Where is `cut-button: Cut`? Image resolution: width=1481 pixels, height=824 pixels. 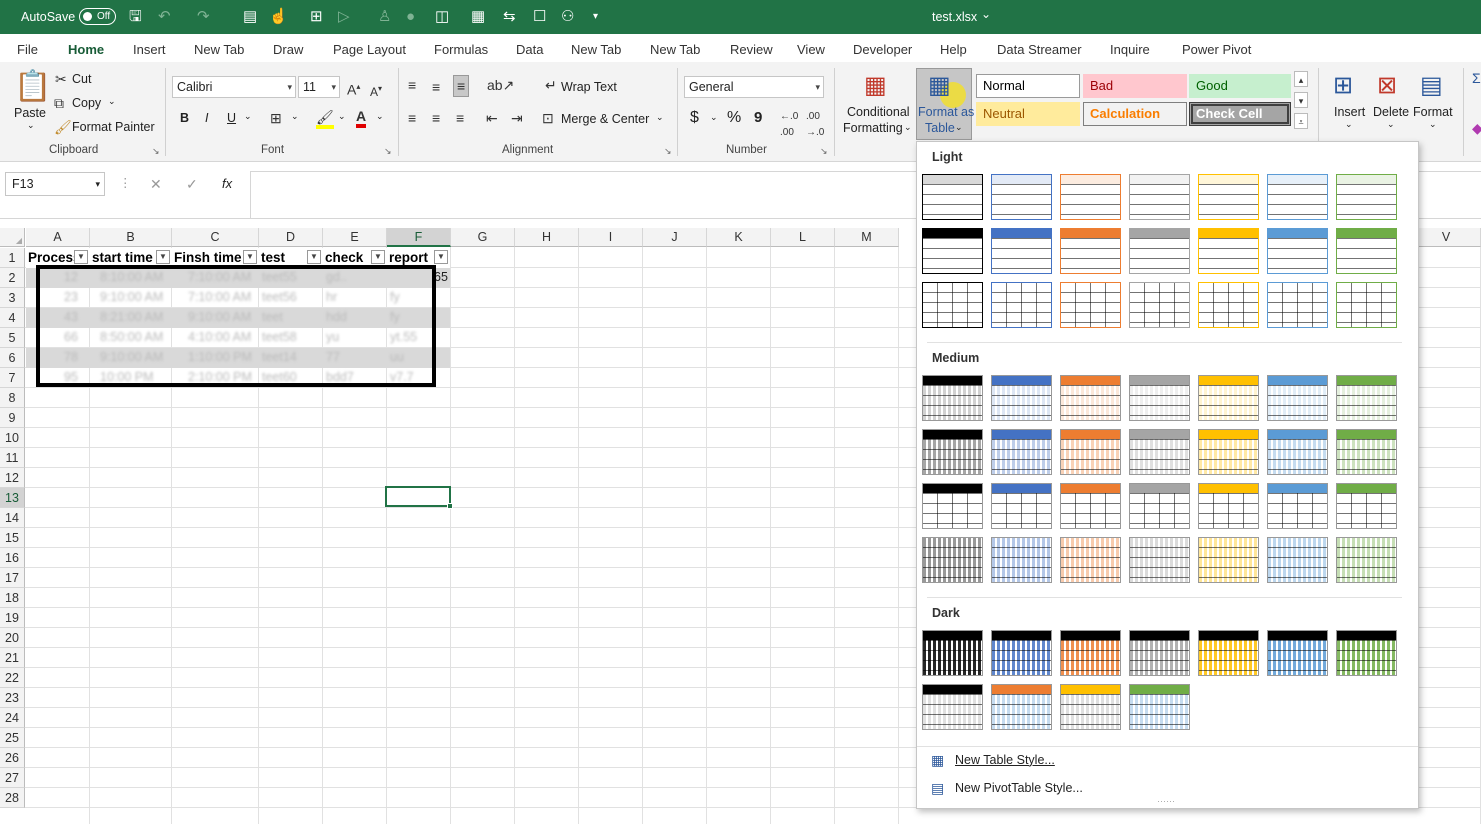 cut-button: Cut is located at coordinates (81, 79).